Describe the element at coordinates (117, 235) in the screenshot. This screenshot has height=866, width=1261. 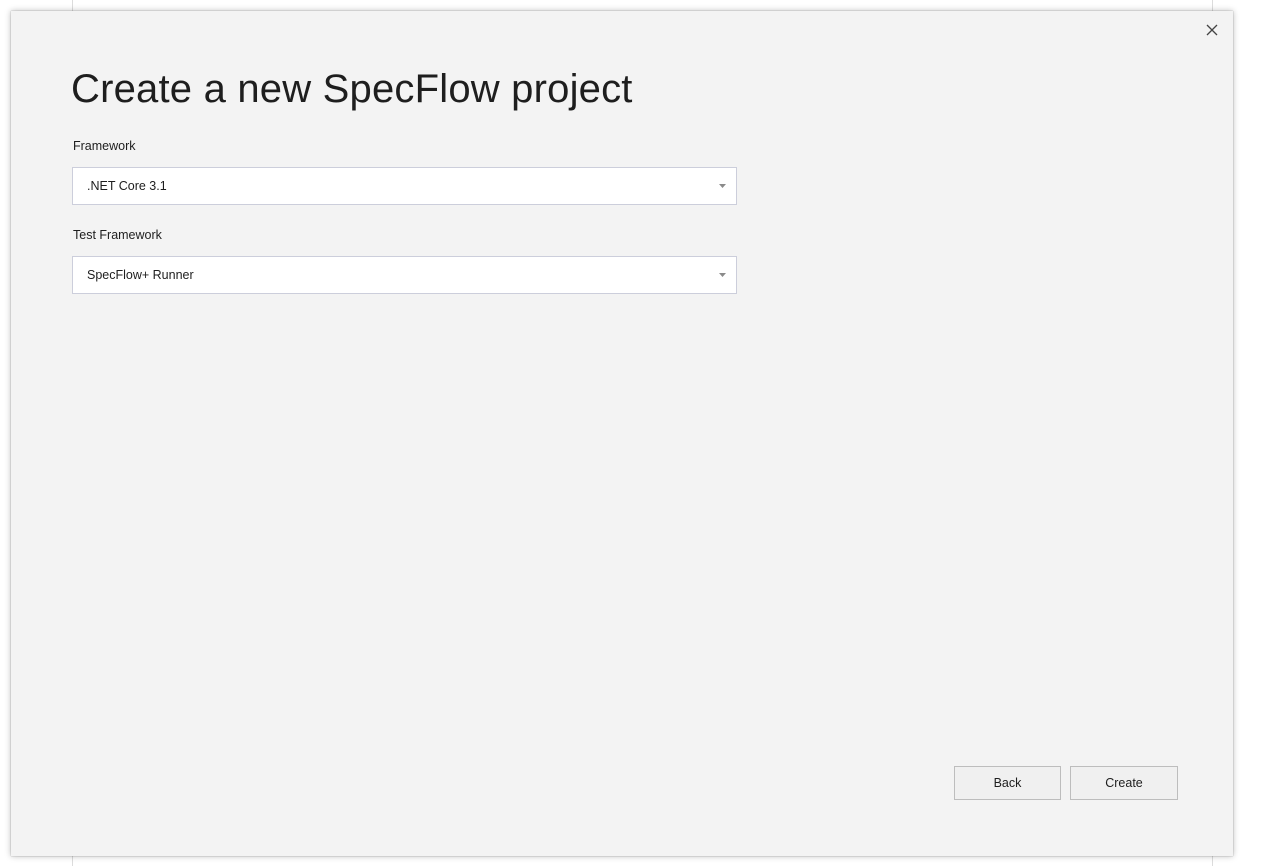
I see `test-framework-label: Test Framework` at that location.